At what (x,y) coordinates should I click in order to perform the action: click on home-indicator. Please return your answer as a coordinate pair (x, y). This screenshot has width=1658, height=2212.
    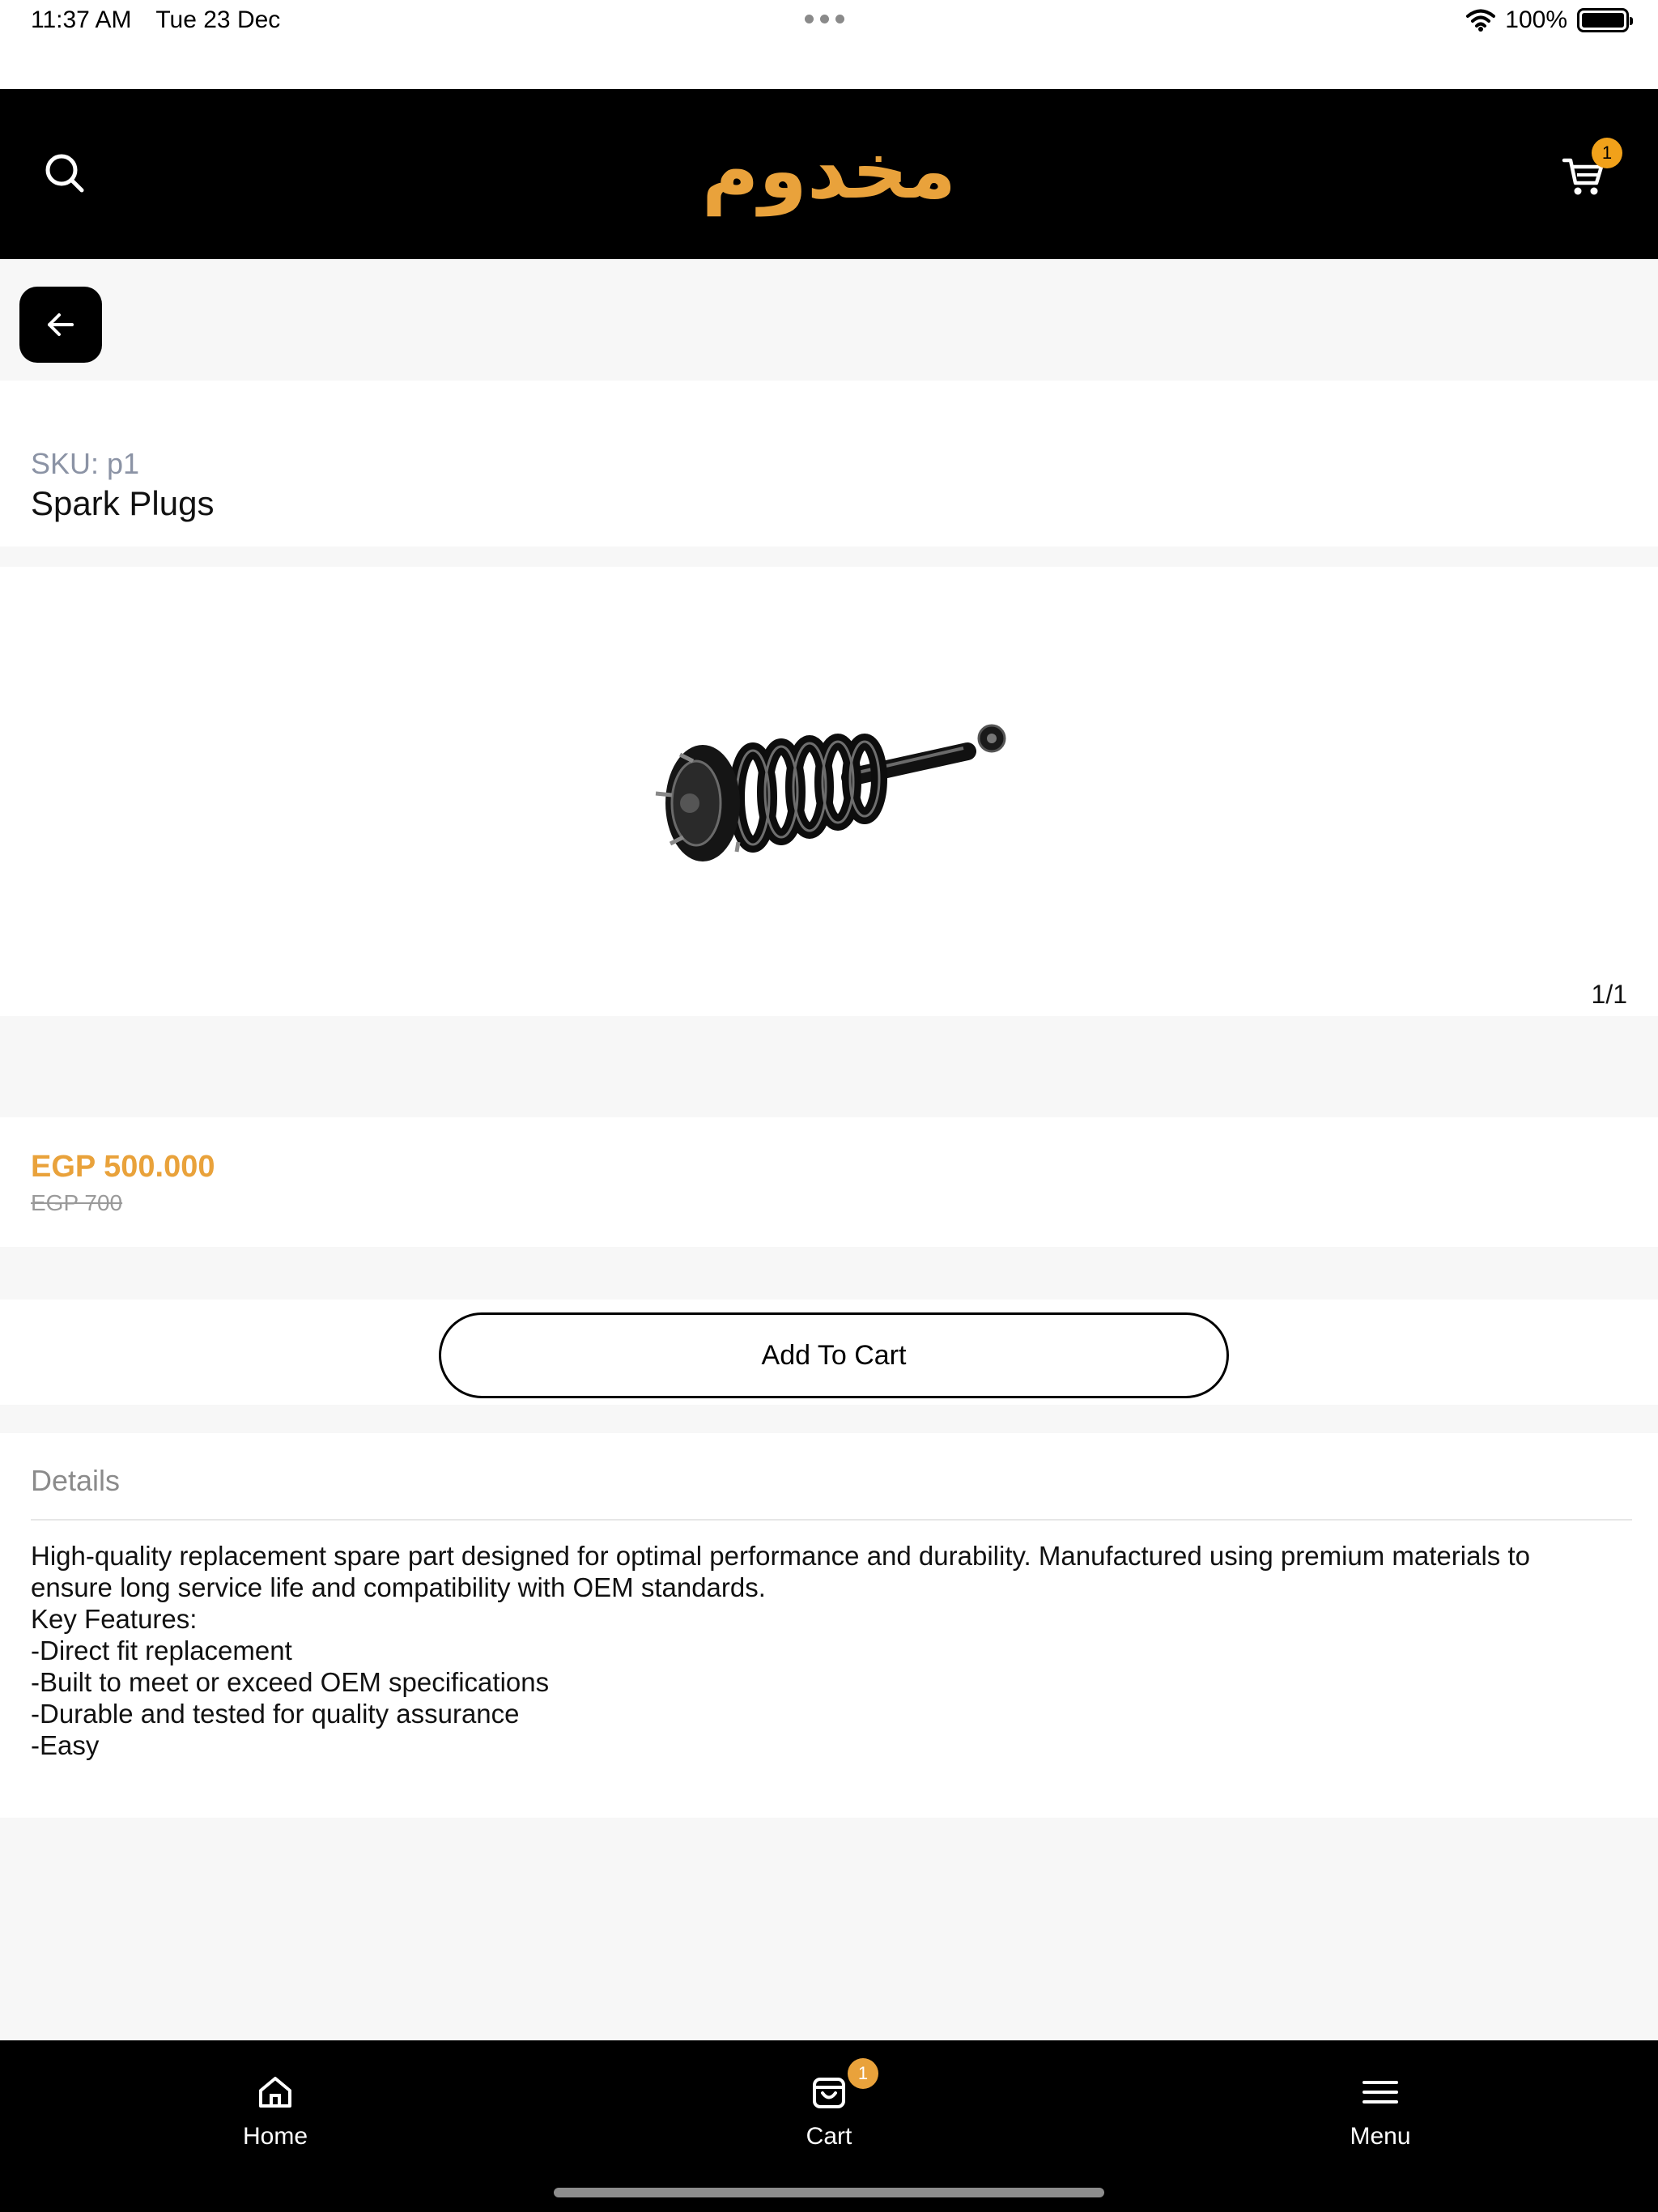
    Looking at the image, I should click on (829, 2193).